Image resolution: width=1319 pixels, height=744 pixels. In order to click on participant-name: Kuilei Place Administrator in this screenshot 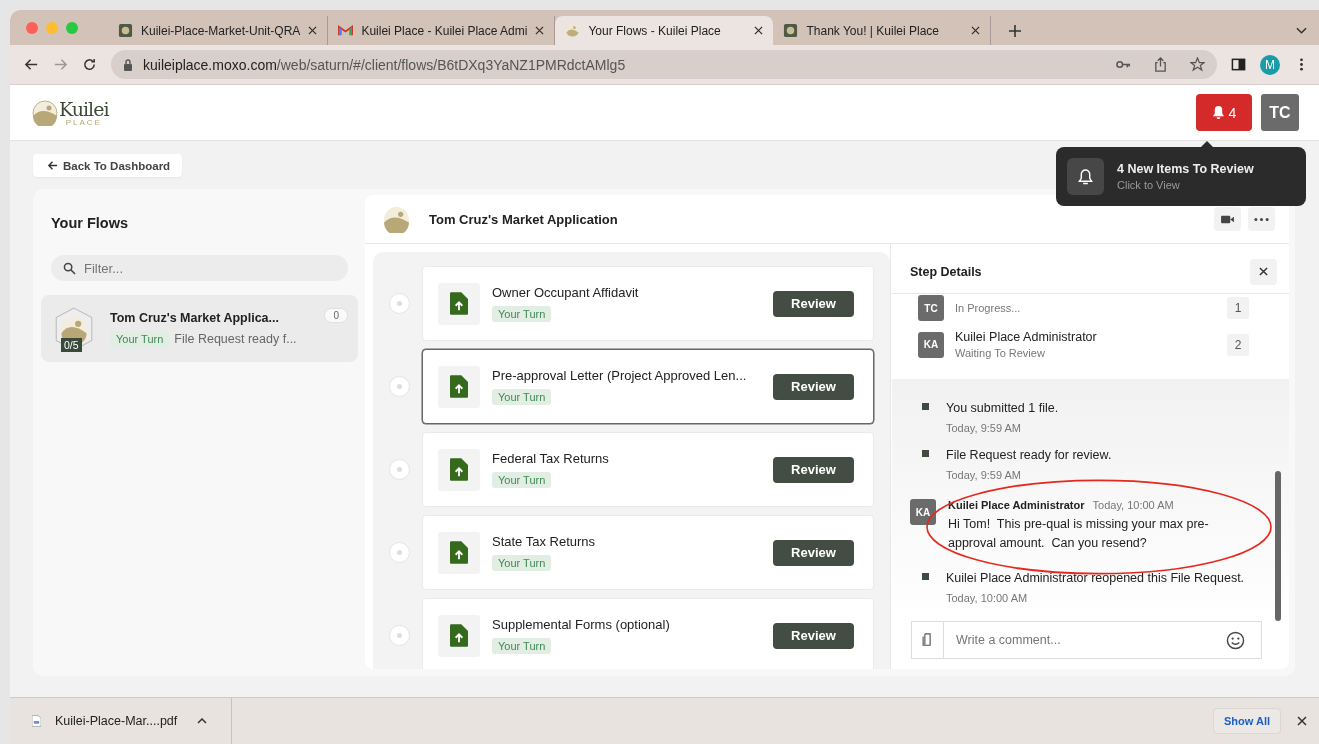, I will do `click(1026, 337)`.